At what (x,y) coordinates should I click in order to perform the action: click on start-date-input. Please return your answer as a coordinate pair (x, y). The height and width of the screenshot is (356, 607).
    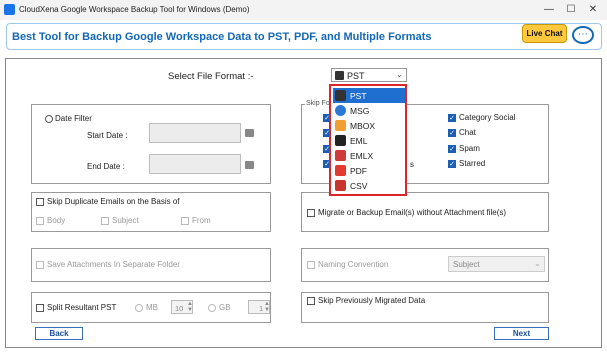
    Looking at the image, I should click on (195, 133).